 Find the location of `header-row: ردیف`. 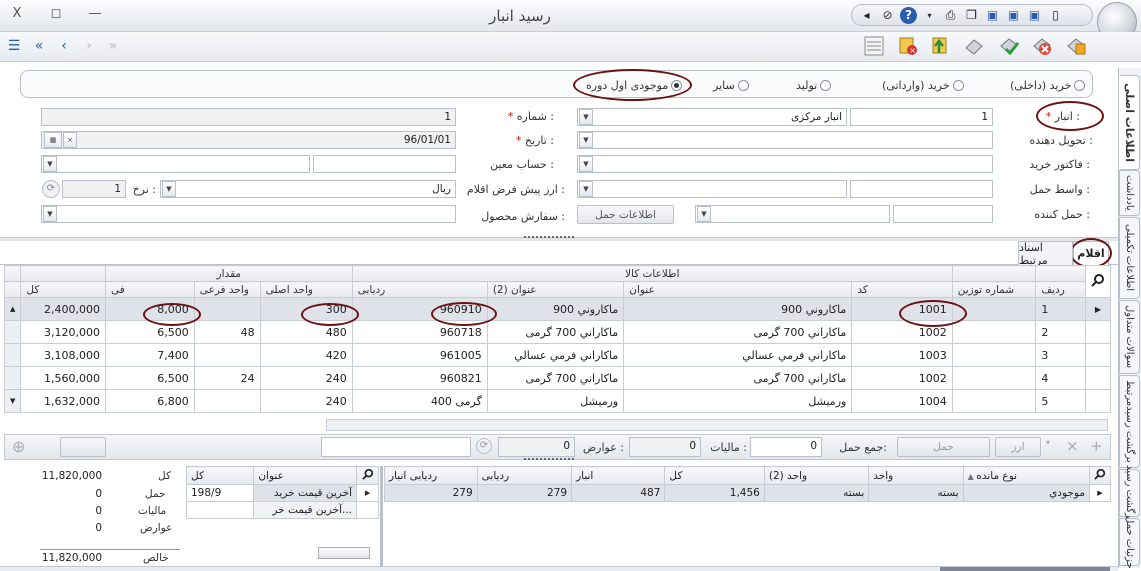

header-row: ردیف is located at coordinates (1060, 289).